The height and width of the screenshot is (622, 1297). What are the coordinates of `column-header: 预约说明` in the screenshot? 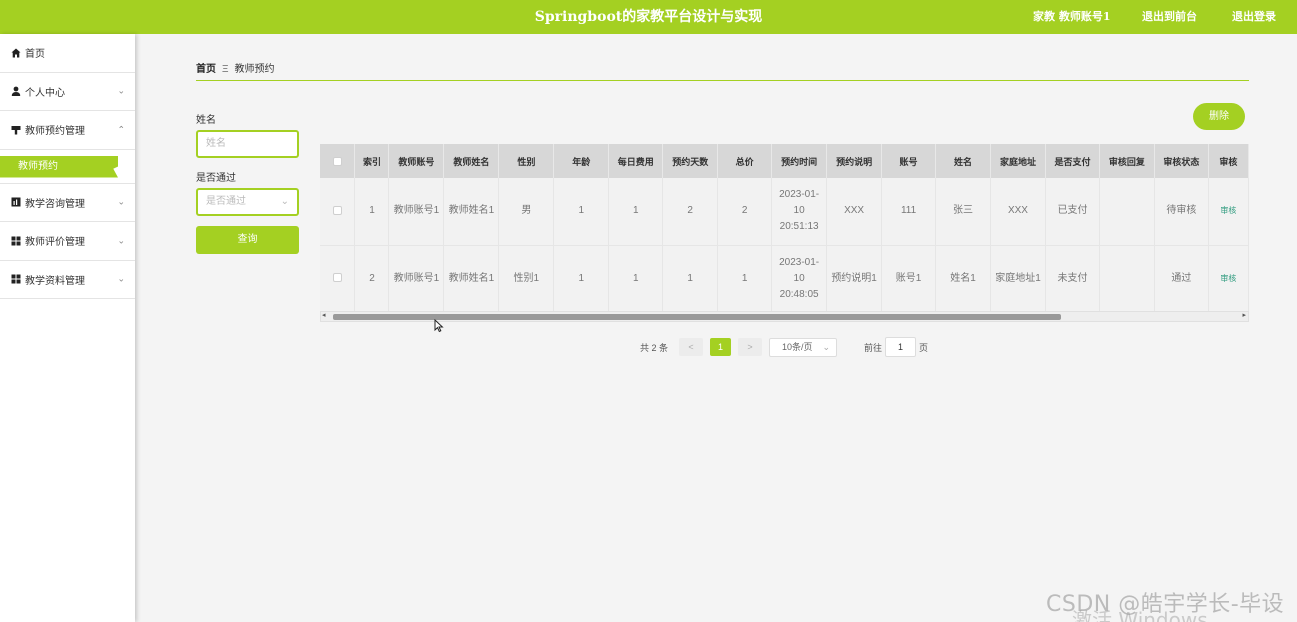 It's located at (854, 161).